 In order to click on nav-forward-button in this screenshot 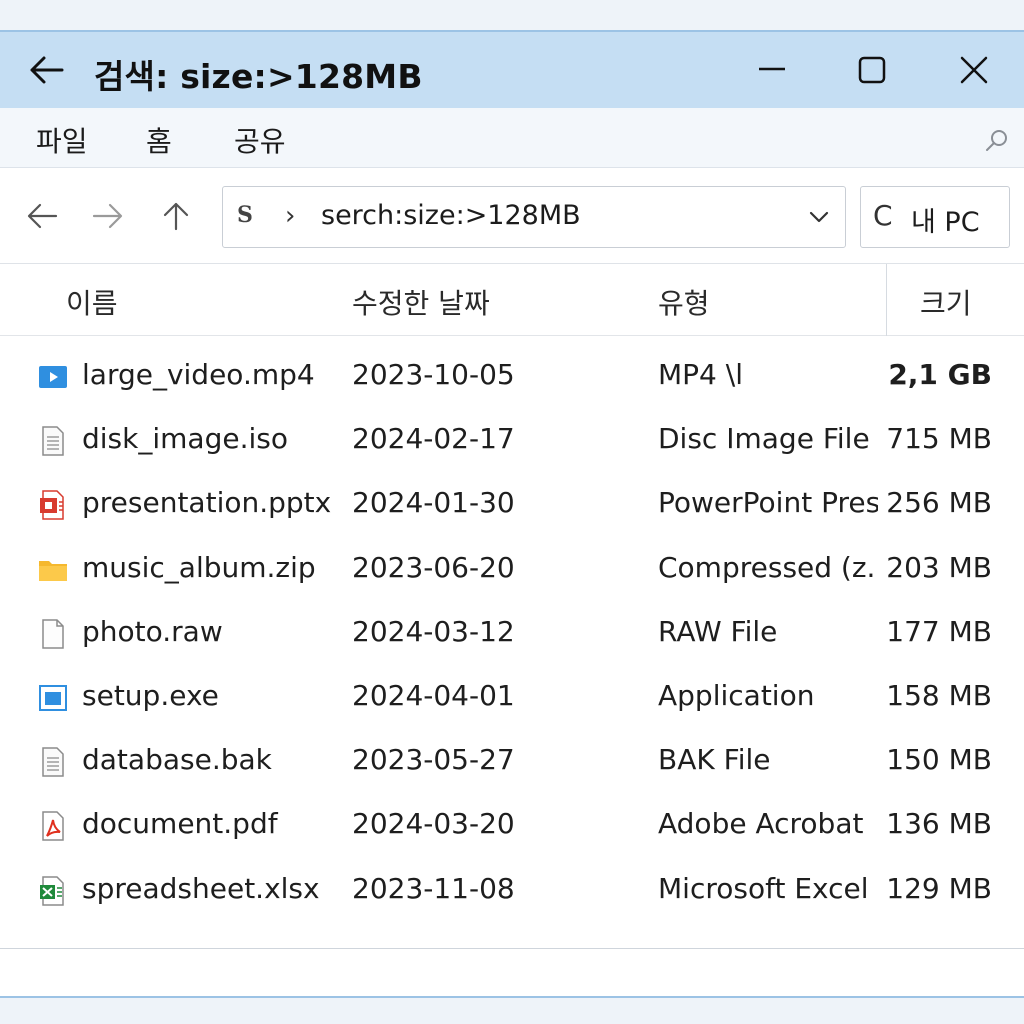, I will do `click(108, 216)`.